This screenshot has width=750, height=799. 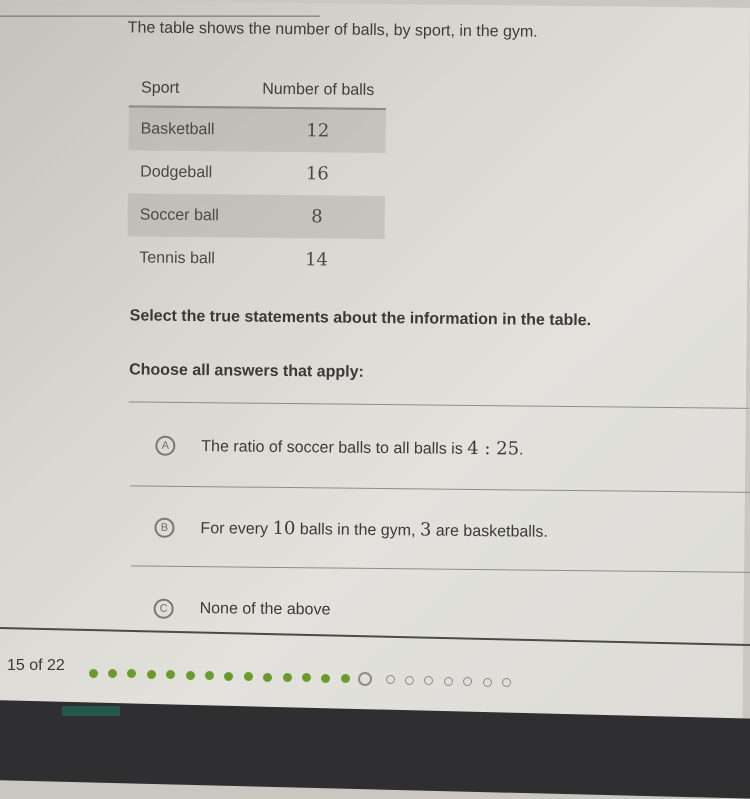 I want to click on table-row: Soccer ball 8, so click(x=256, y=216).